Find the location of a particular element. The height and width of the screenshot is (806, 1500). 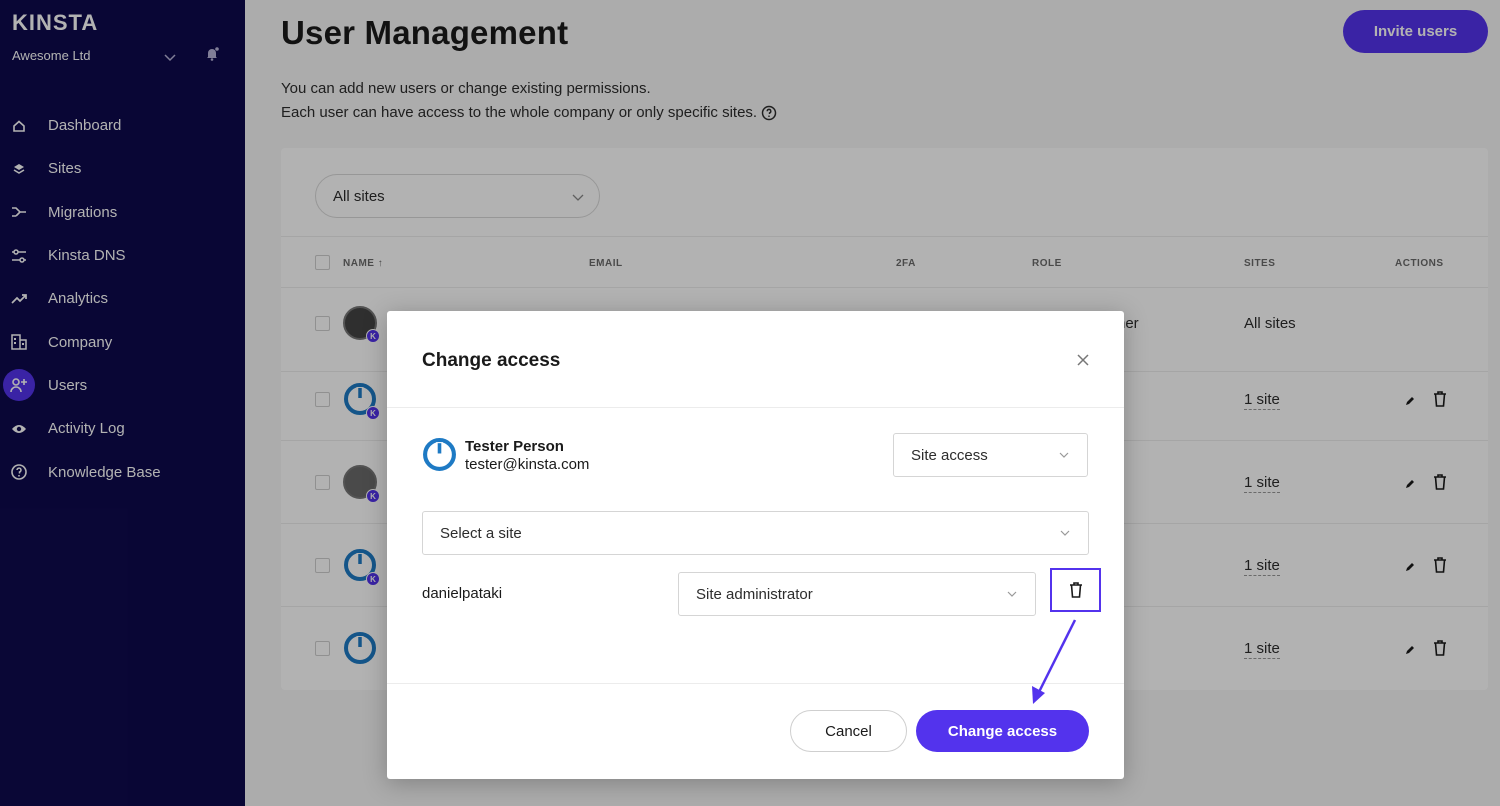

site-role-value: Site administrator is located at coordinates (754, 594).